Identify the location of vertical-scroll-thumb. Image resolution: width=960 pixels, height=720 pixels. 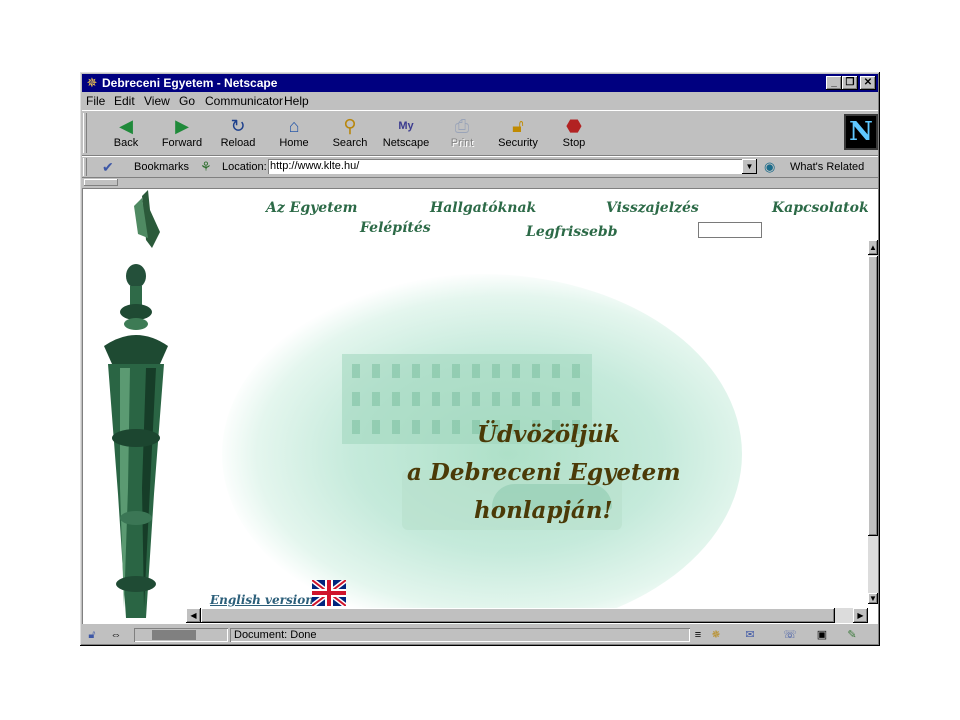
(873, 396).